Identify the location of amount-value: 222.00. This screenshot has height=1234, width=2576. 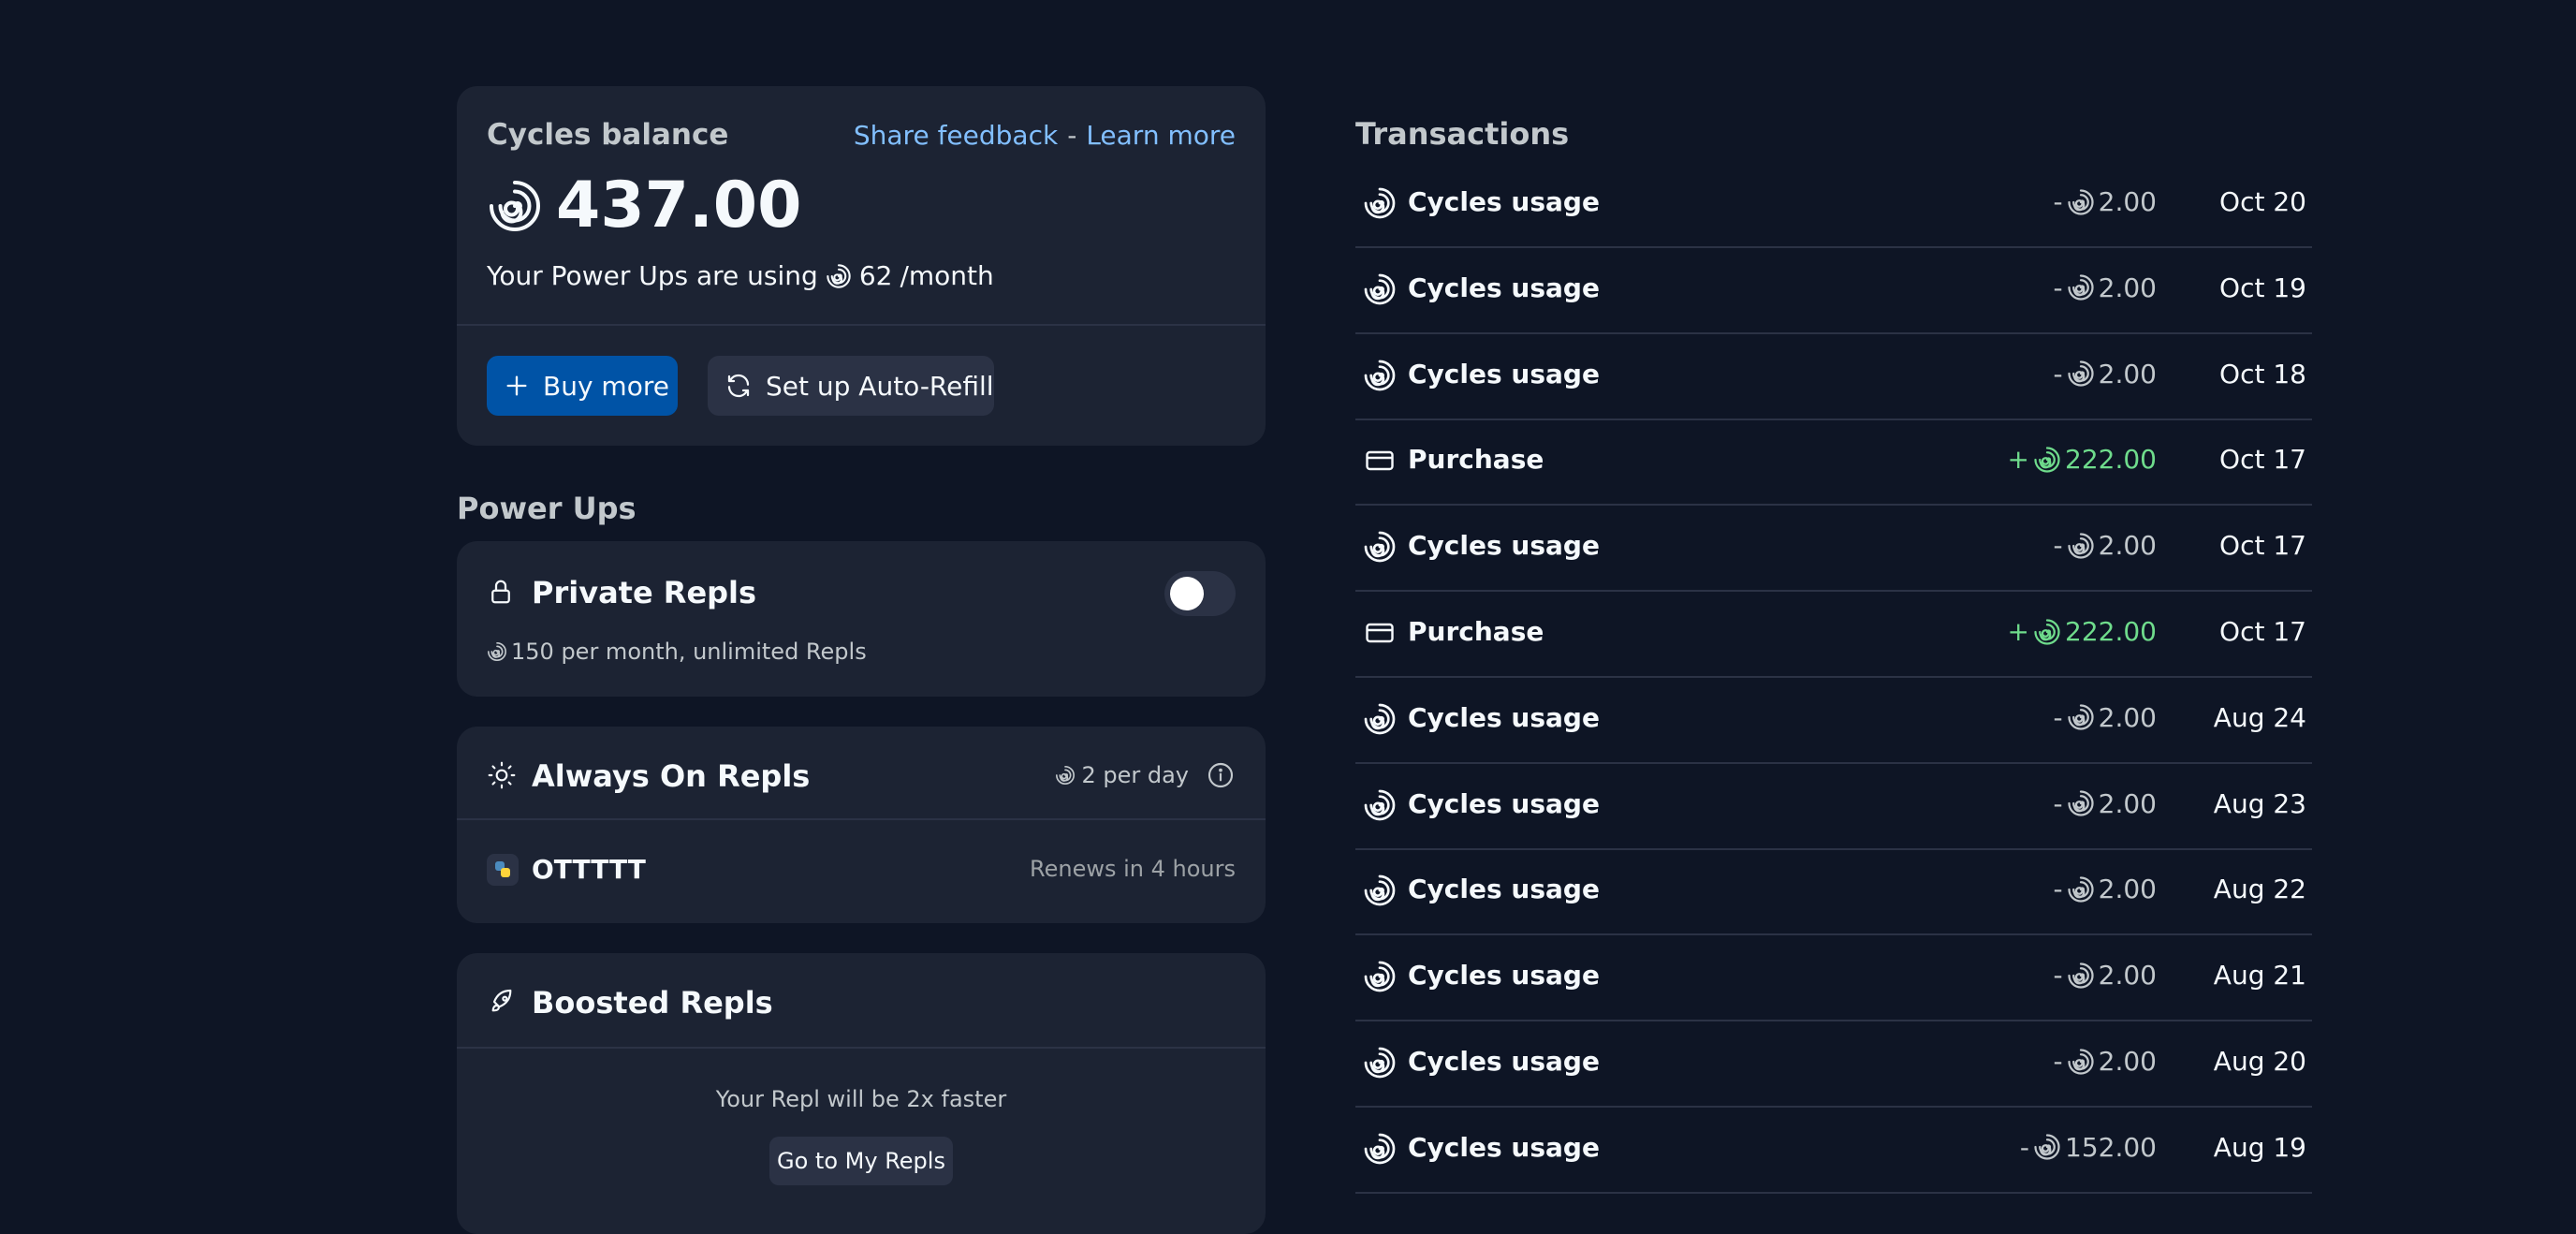
(2111, 460).